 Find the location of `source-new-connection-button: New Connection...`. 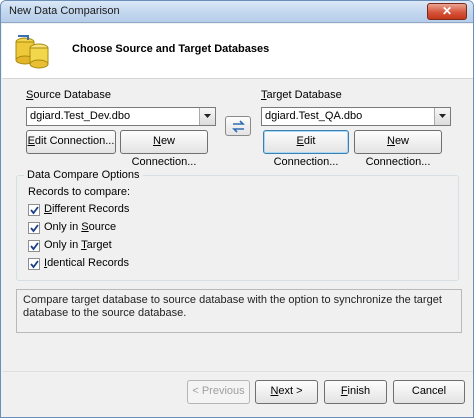

source-new-connection-button: New Connection... is located at coordinates (164, 149).